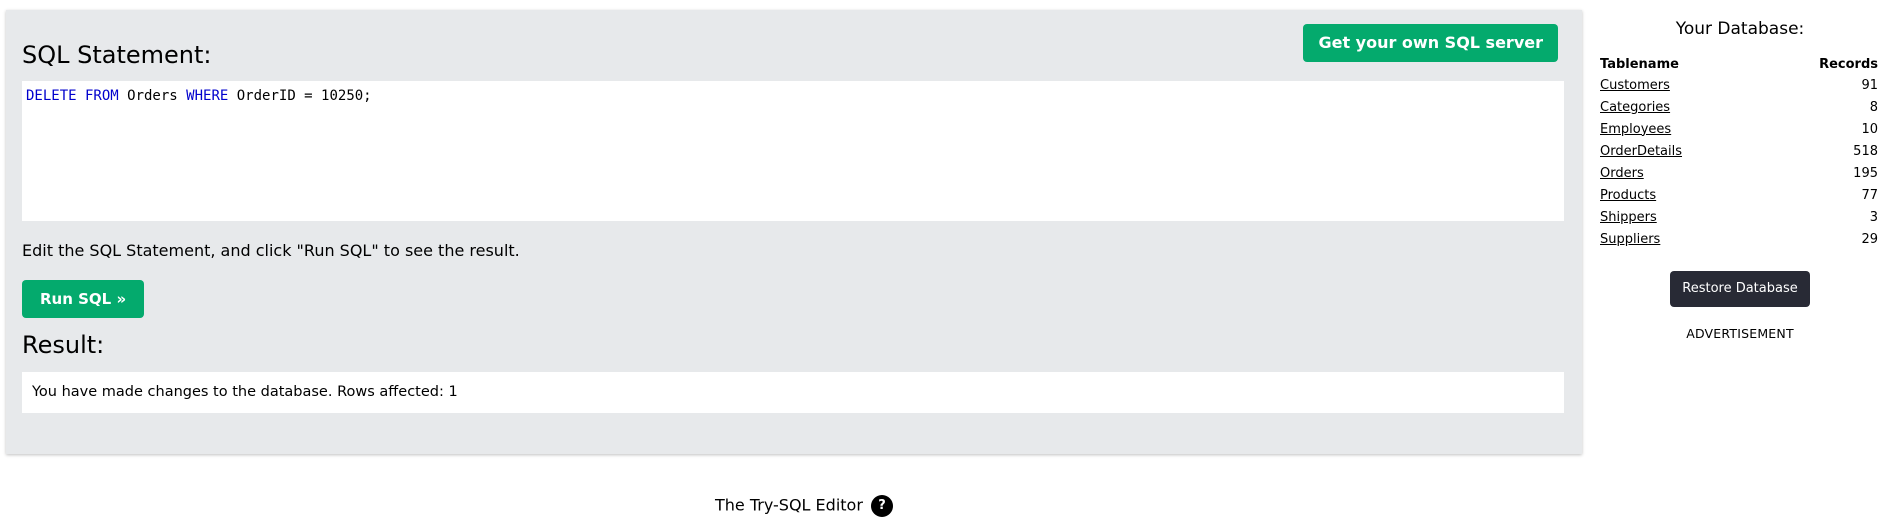 The height and width of the screenshot is (517, 1891). I want to click on table-row: Products 77, so click(1739, 195).